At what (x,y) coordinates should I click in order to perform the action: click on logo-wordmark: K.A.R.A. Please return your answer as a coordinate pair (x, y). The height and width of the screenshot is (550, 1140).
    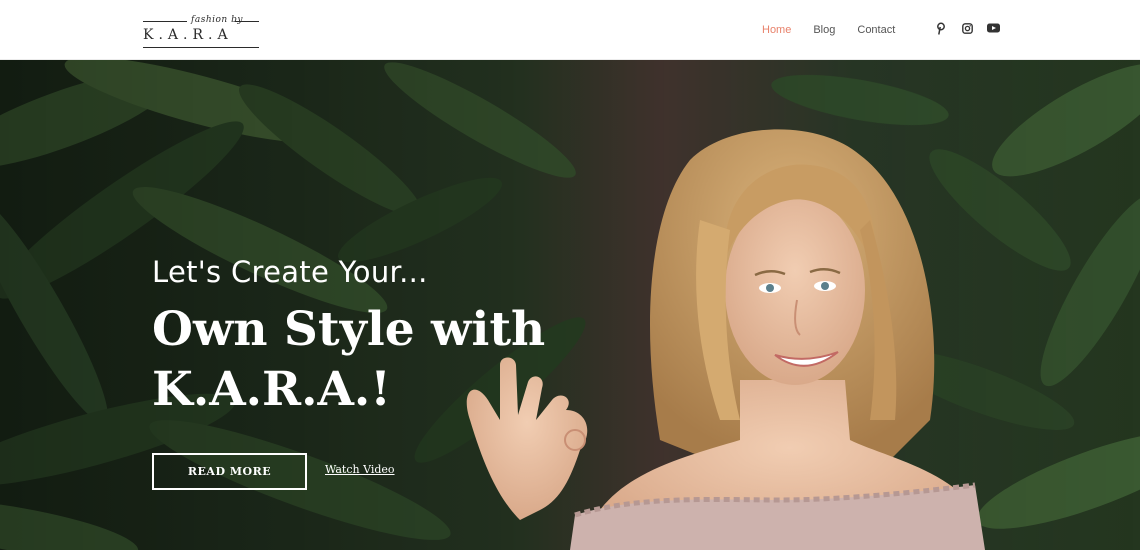
    Looking at the image, I should click on (188, 35).